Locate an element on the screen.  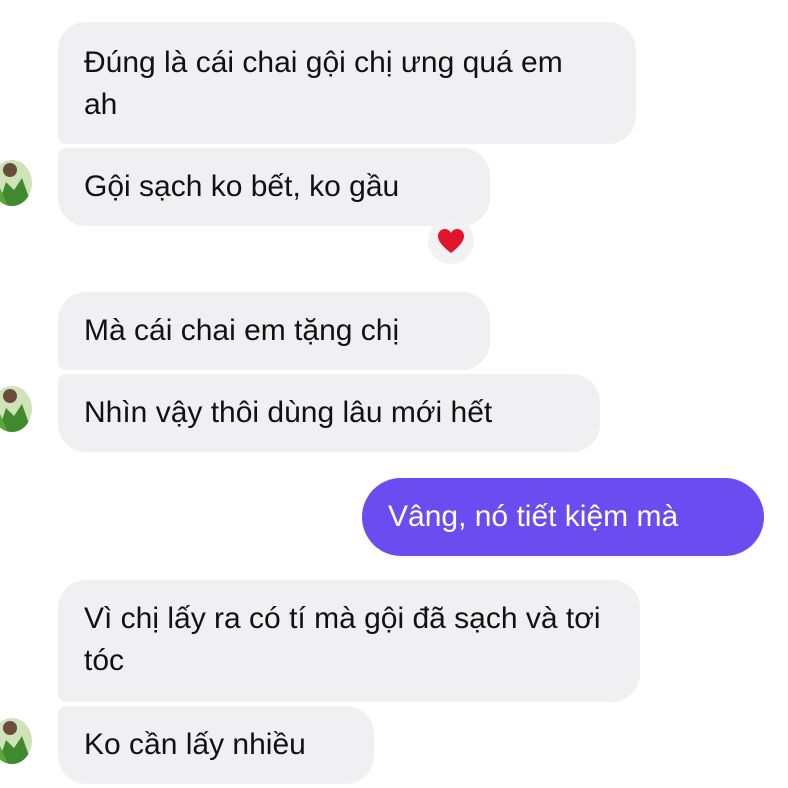
message-bubble-incoming: Mà cái chai em tặng chị is located at coordinates (274, 331).